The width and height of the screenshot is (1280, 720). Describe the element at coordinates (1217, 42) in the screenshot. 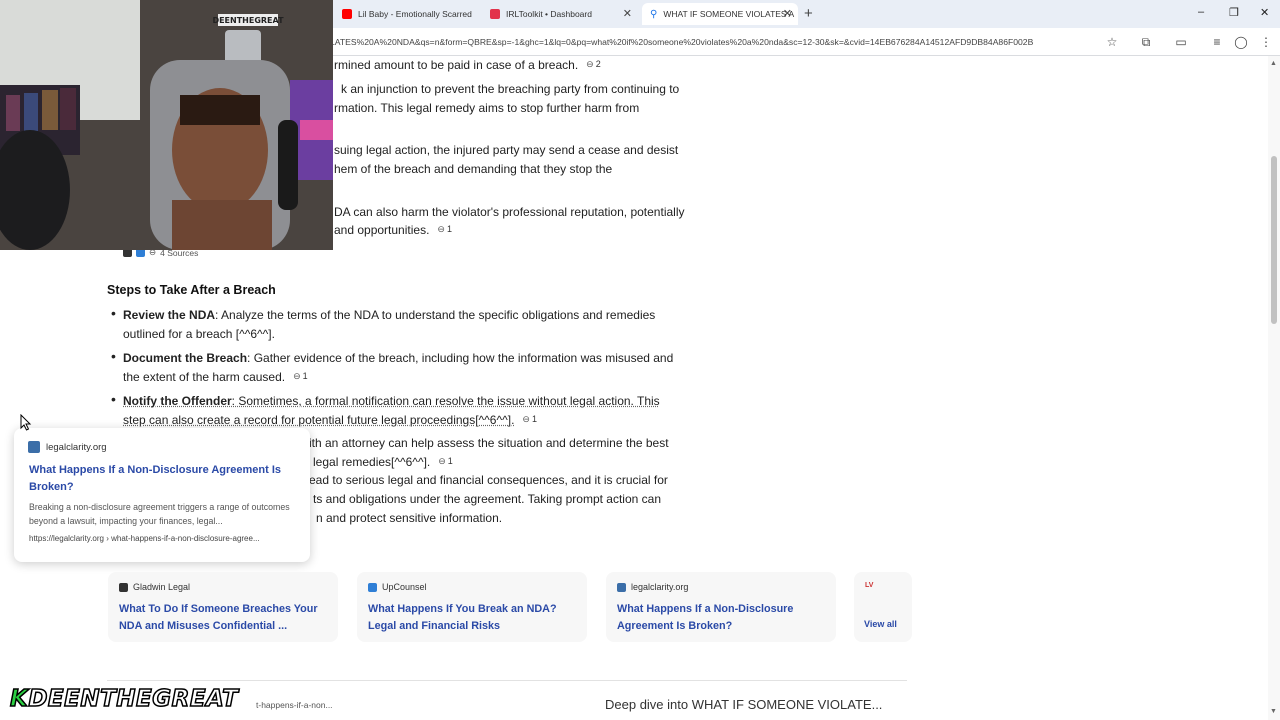

I see `collections-icon: ≡` at that location.